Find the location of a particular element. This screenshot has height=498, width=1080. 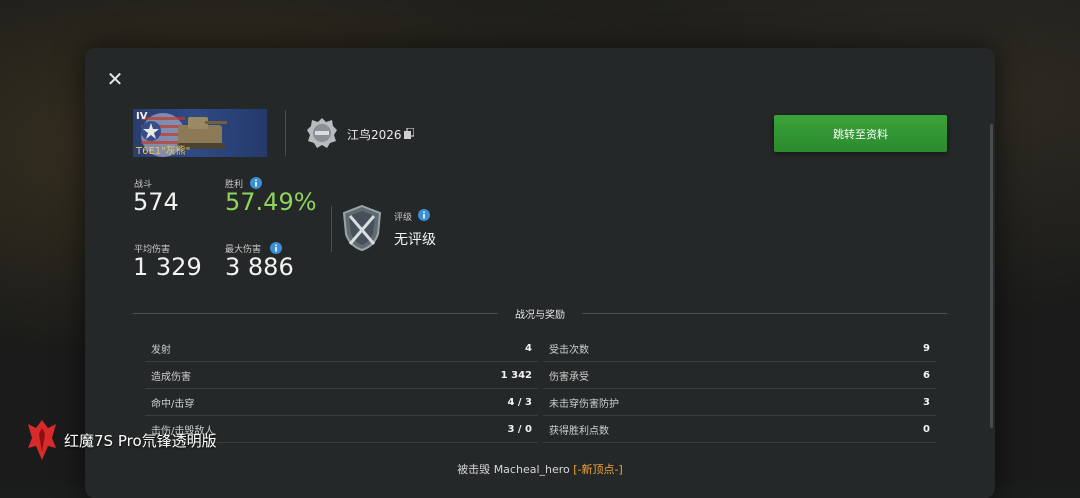

destroyer-name: Macheal_hero is located at coordinates (531, 469).